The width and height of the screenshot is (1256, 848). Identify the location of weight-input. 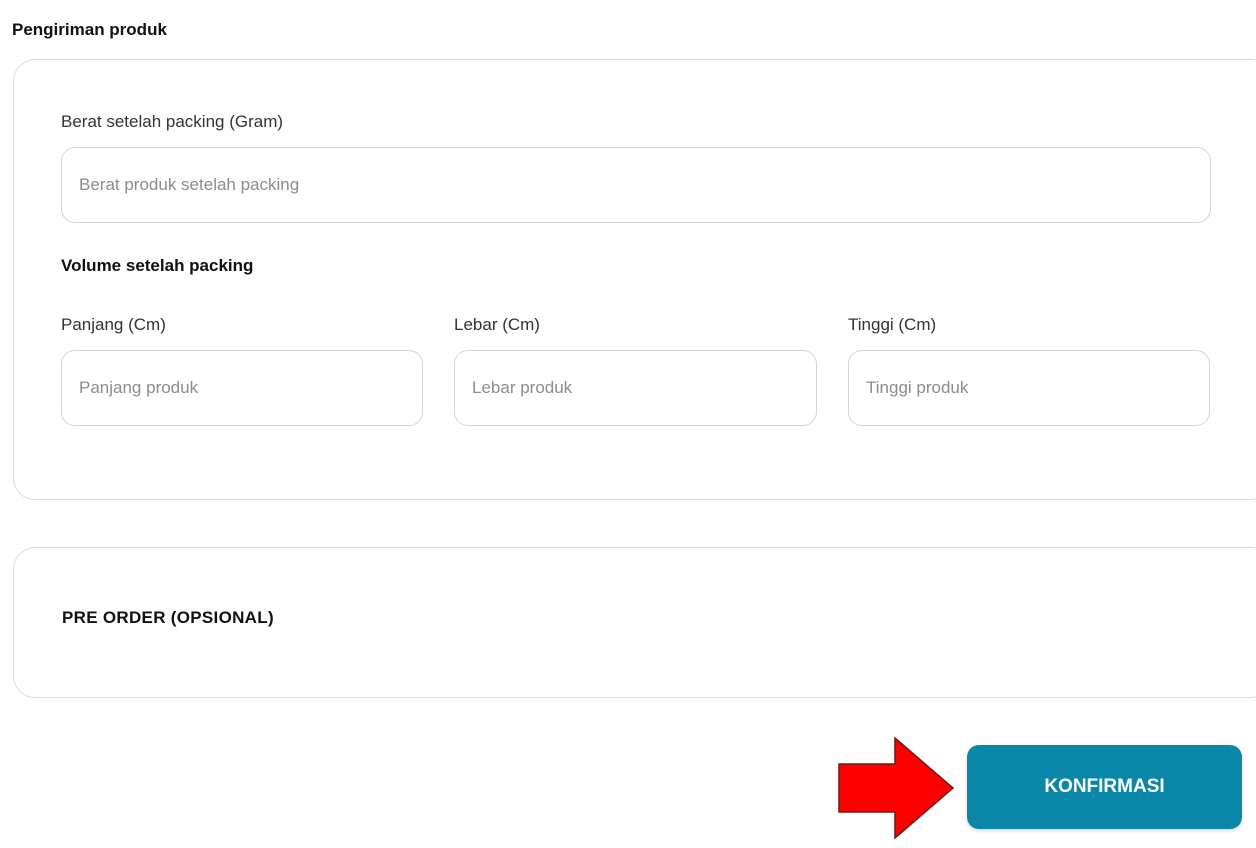
(636, 185).